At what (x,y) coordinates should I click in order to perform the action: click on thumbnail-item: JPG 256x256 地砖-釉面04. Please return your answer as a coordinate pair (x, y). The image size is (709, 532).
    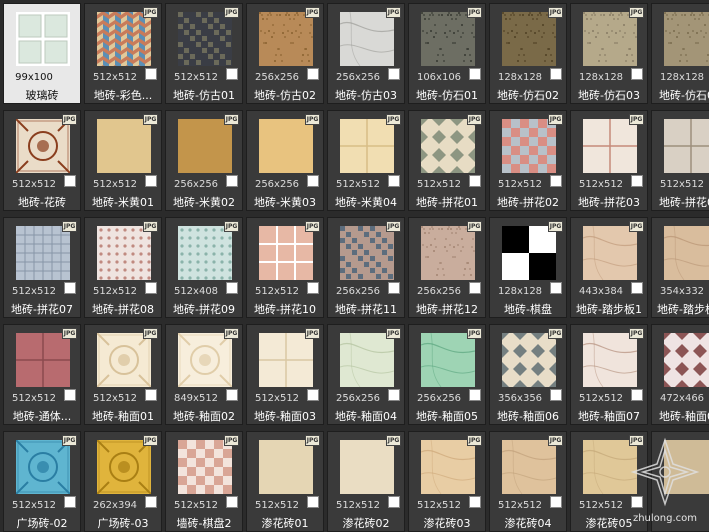
    Looking at the image, I should click on (366, 374).